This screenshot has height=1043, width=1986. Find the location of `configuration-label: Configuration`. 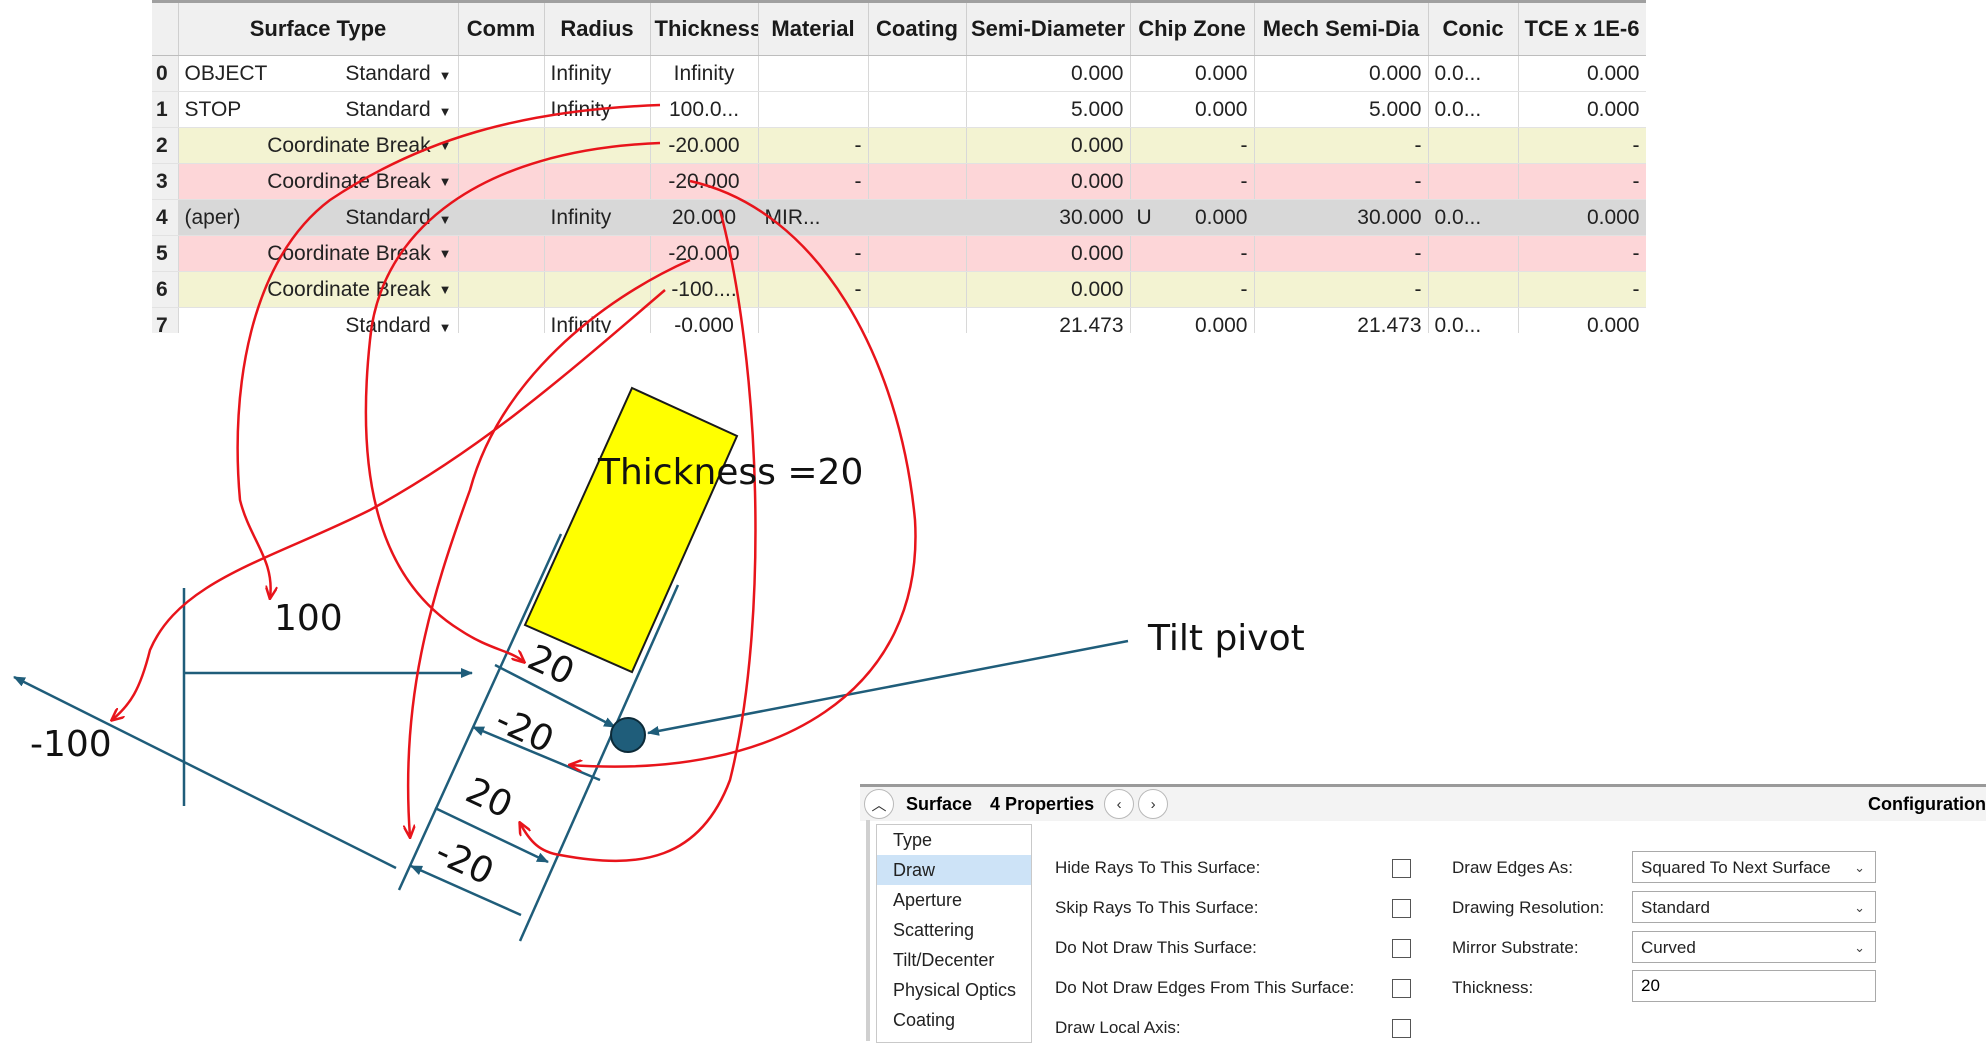

configuration-label: Configuration is located at coordinates (1927, 804).